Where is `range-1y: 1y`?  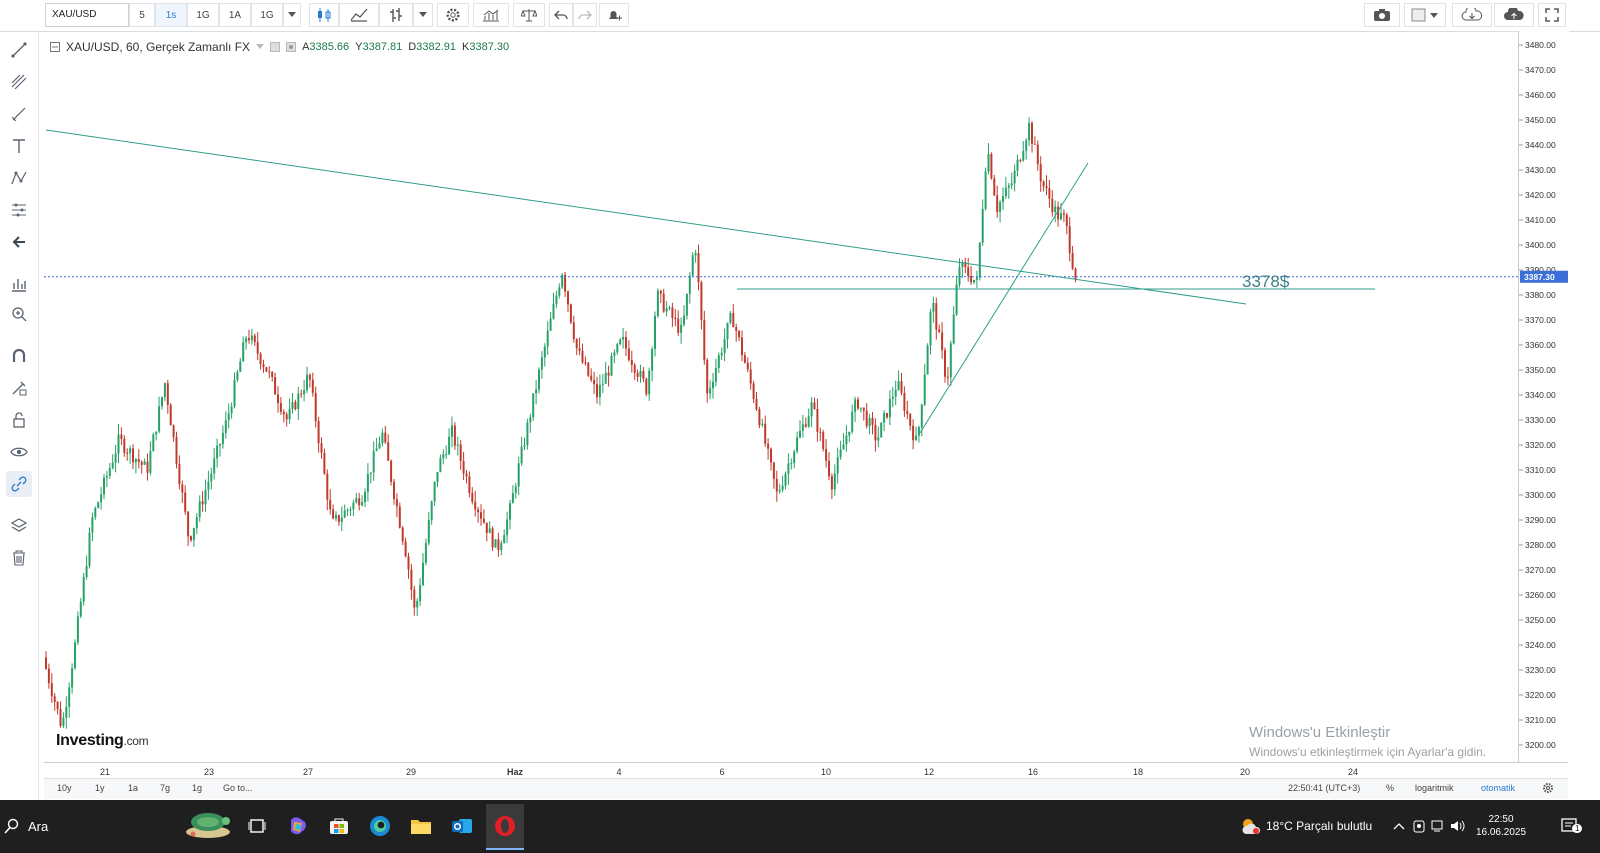
range-1y: 1y is located at coordinates (100, 788).